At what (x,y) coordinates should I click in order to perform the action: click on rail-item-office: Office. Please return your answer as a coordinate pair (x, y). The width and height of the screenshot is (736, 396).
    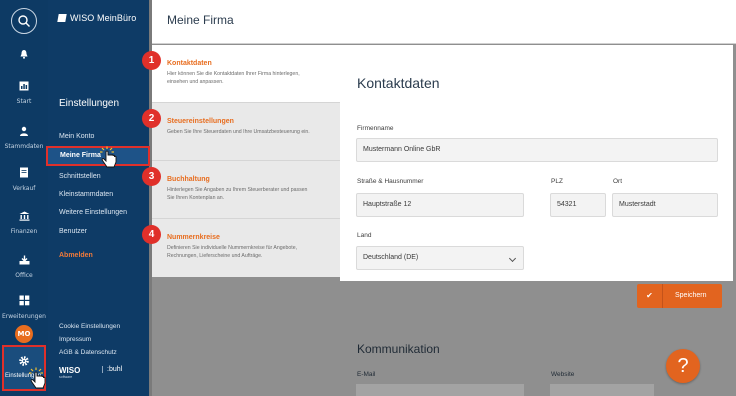
    Looking at the image, I should click on (24, 264).